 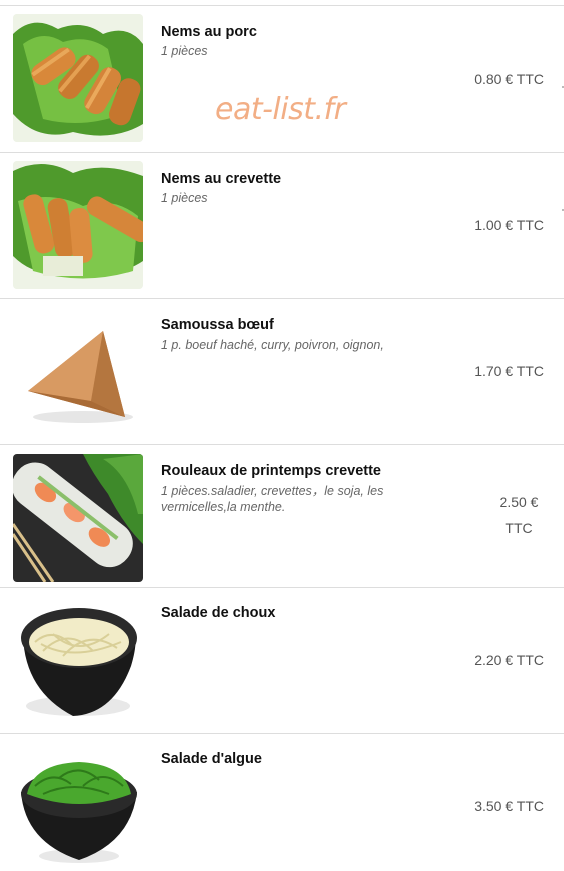 I want to click on item-price: 2.50 € TTC, so click(x=519, y=515).